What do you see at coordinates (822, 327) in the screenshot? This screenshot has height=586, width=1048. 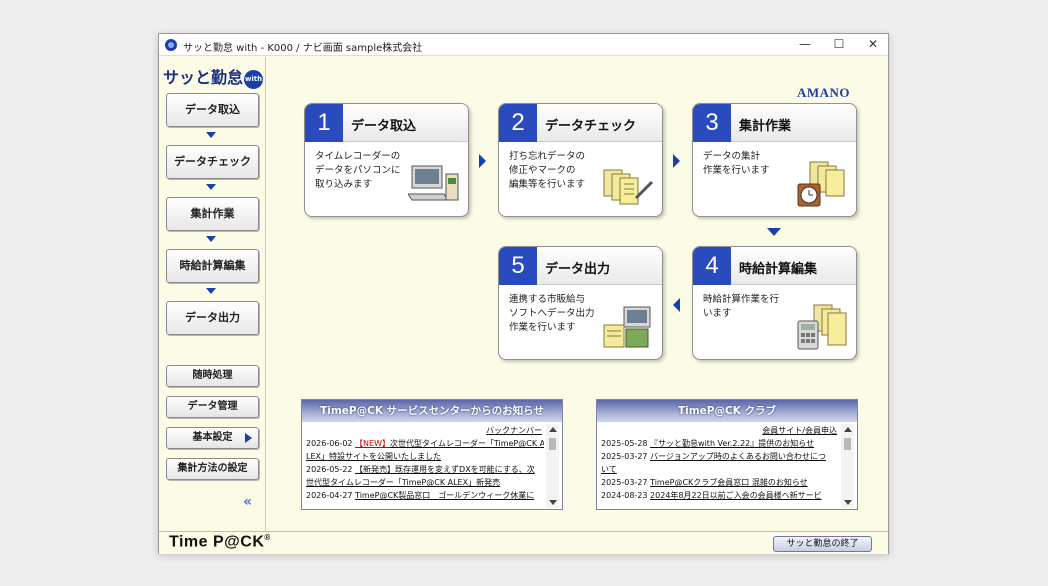 I see `documents-calculator-icon` at bounding box center [822, 327].